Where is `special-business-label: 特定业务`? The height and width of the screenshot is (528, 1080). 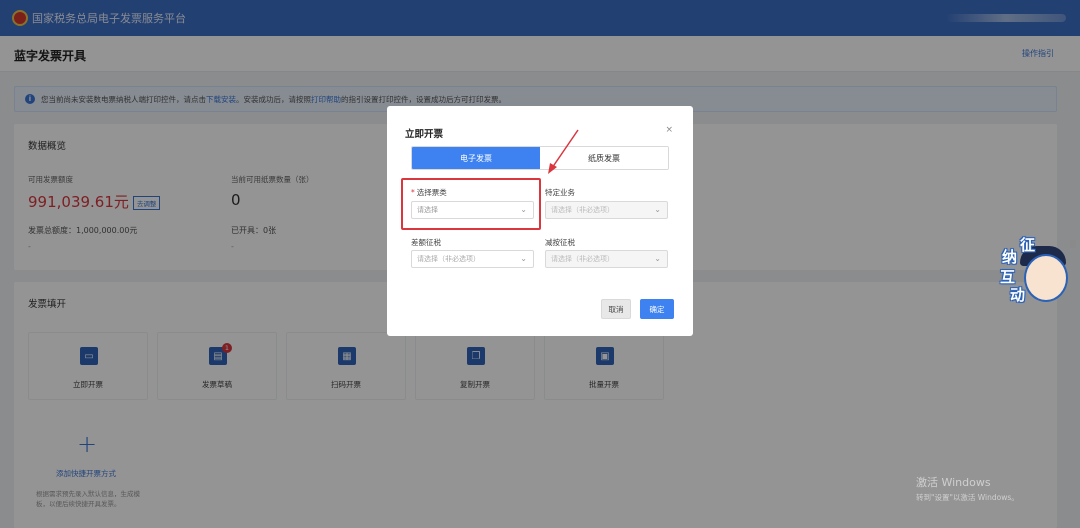
special-business-label: 特定业务 is located at coordinates (560, 192).